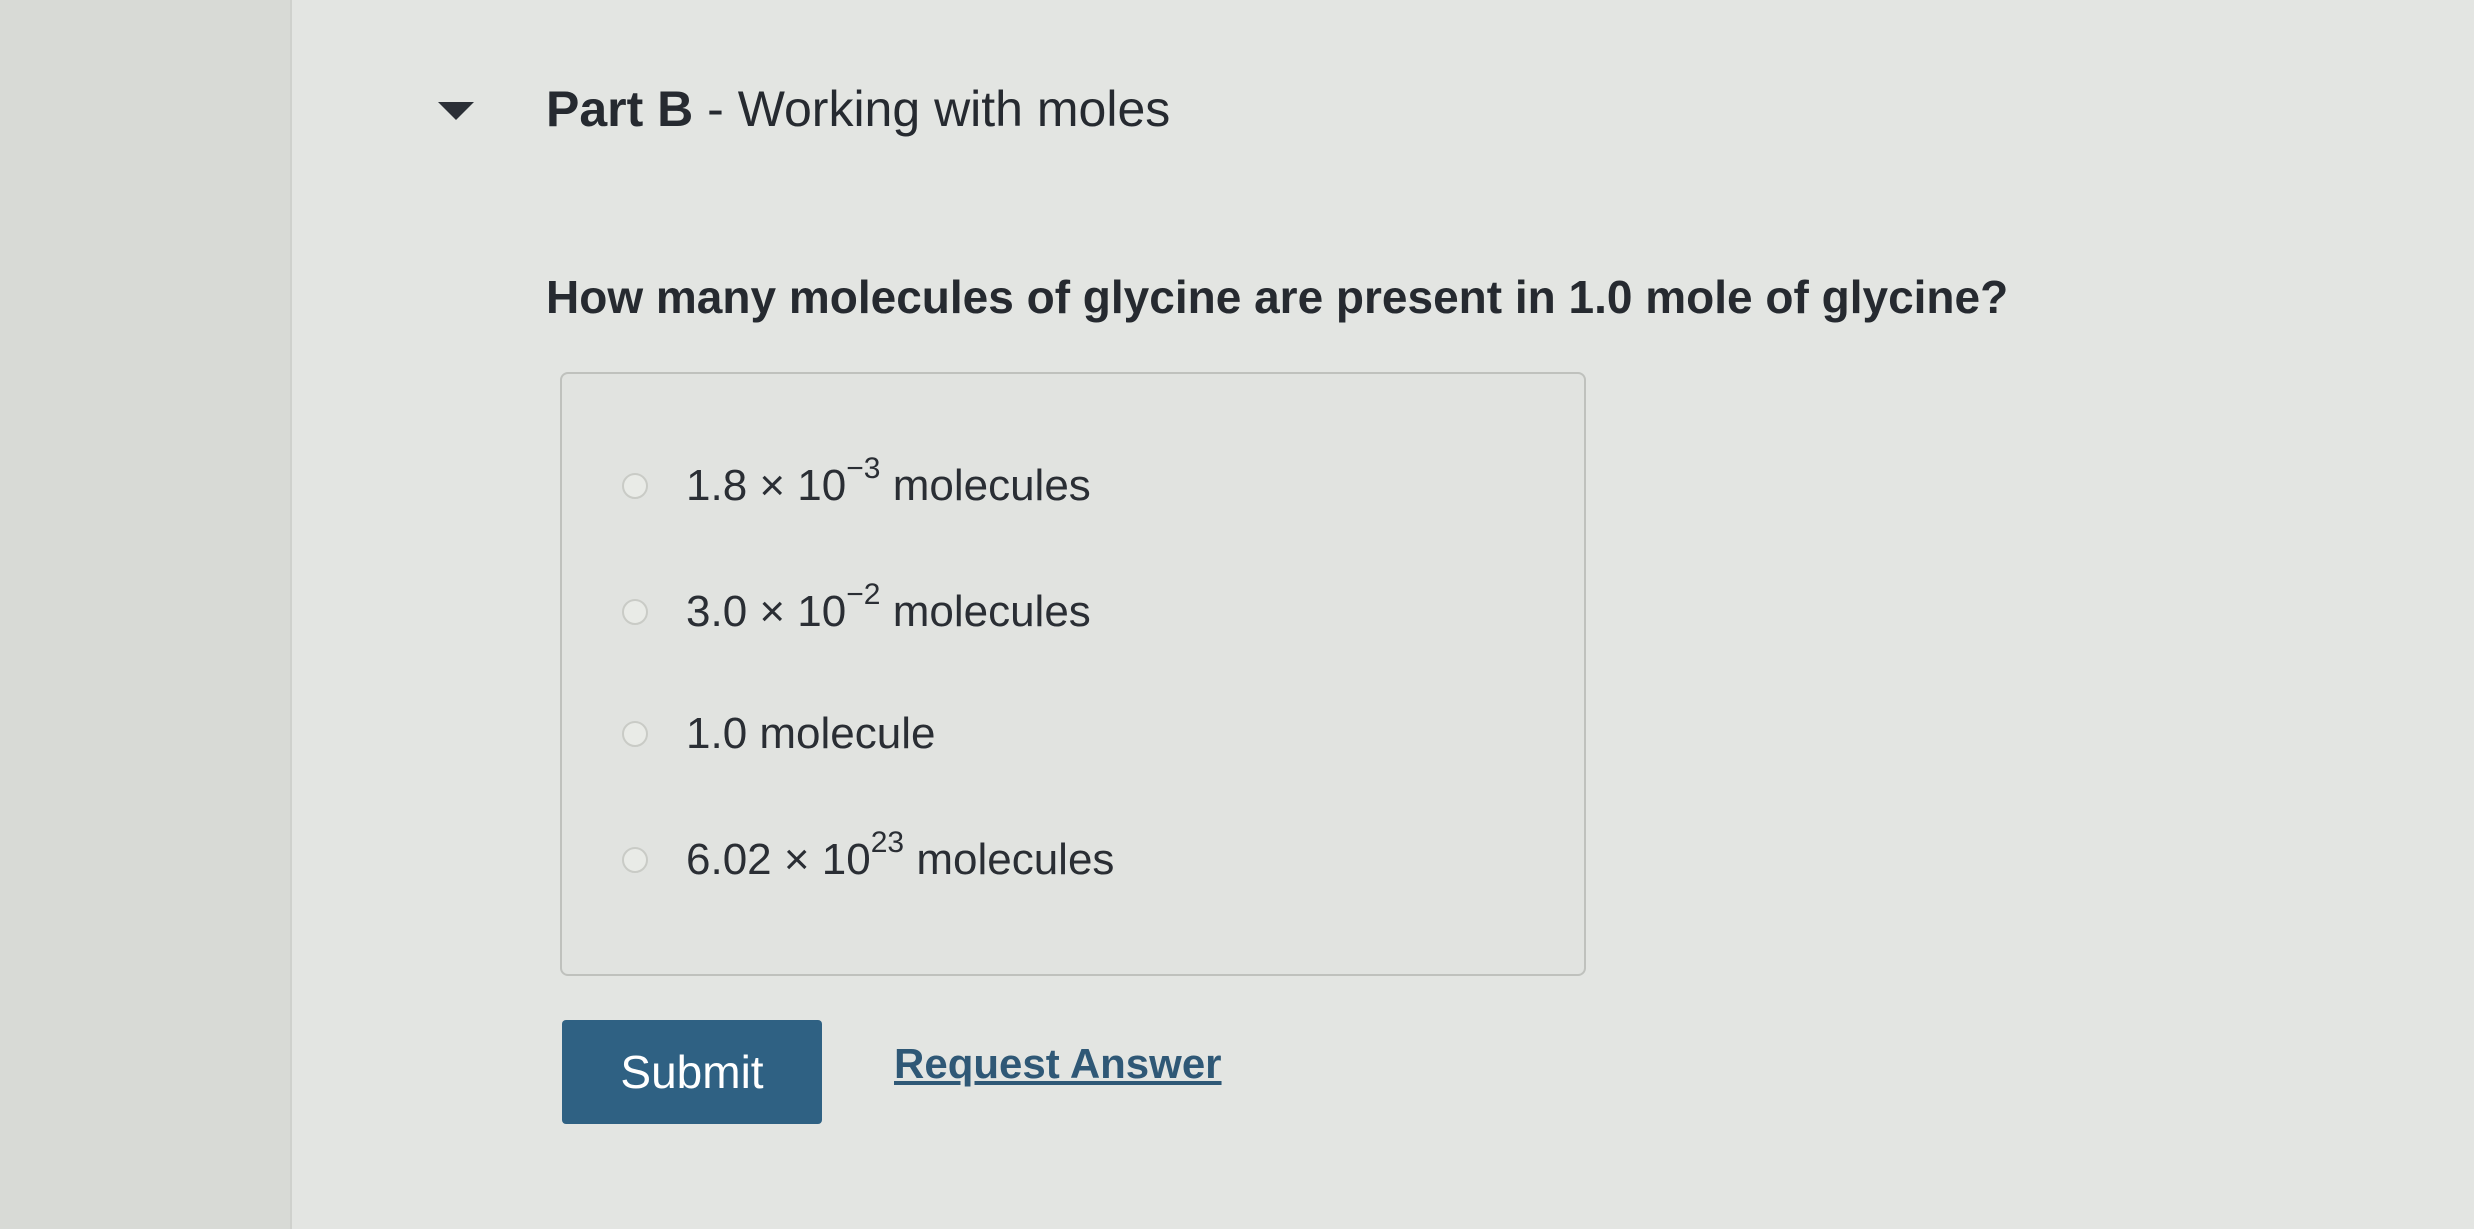 This screenshot has width=2474, height=1229. What do you see at coordinates (766, 611) in the screenshot?
I see `option-base: 3.0 × 10` at bounding box center [766, 611].